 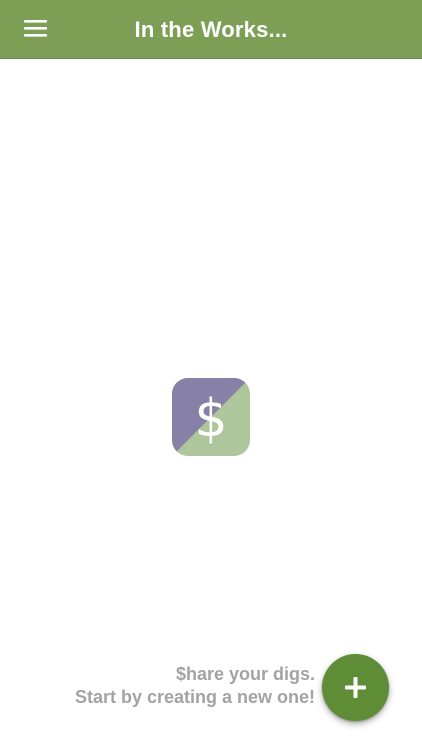 I want to click on menu-button, so click(x=36, y=29).